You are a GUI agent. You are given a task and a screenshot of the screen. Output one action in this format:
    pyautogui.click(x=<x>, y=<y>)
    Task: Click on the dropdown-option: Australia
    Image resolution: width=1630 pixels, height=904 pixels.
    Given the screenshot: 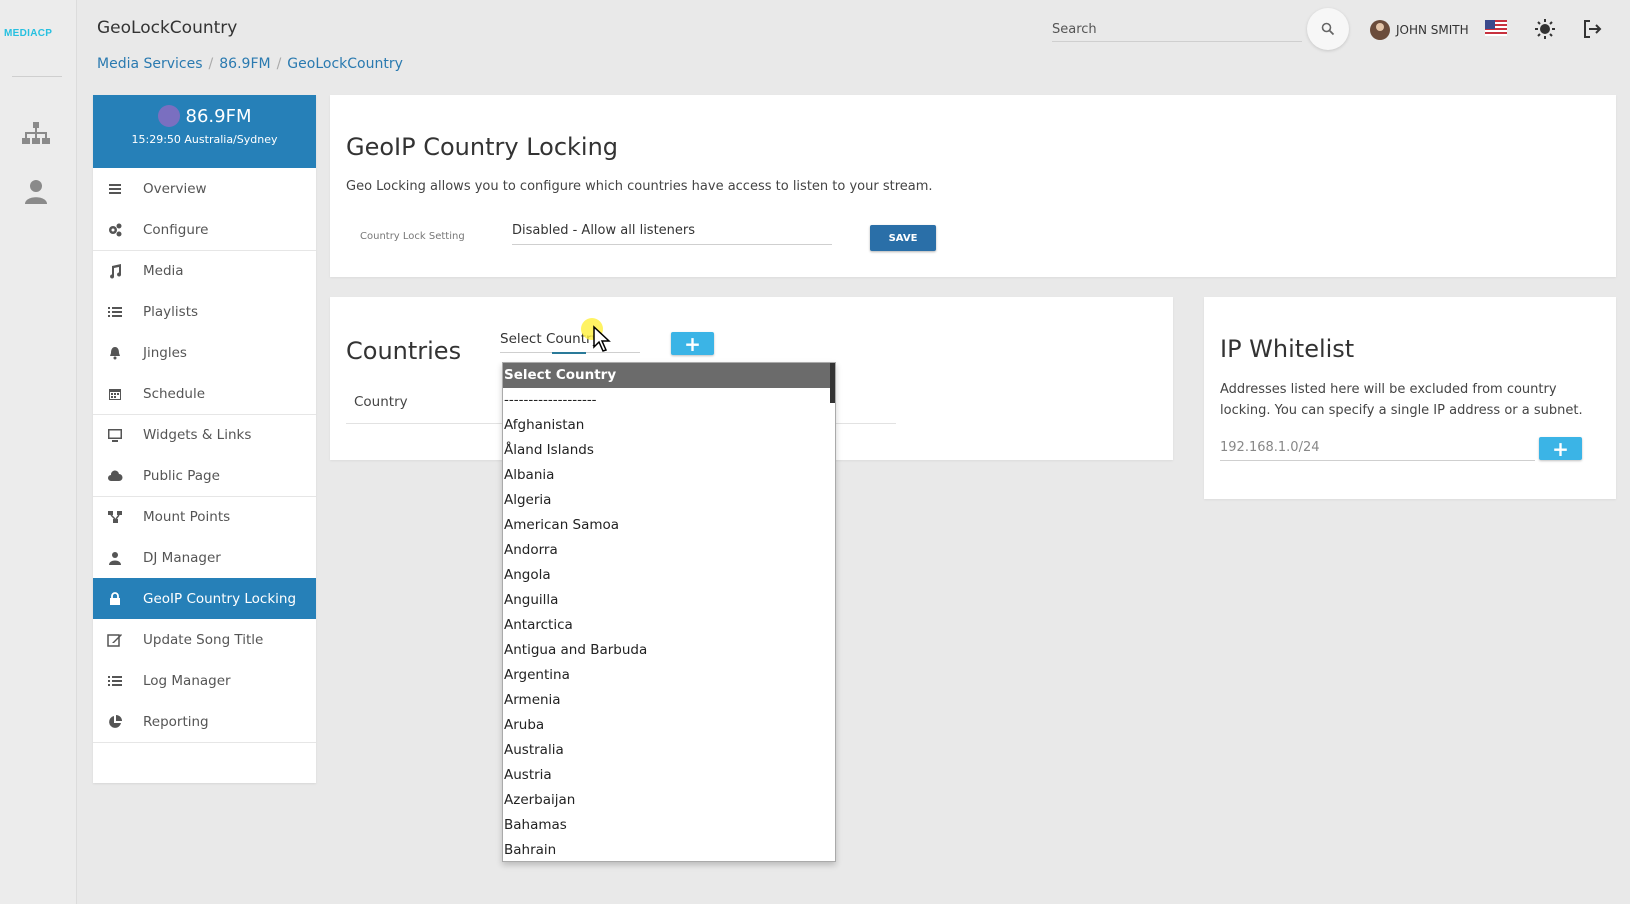 What is the action you would take?
    pyautogui.click(x=669, y=750)
    